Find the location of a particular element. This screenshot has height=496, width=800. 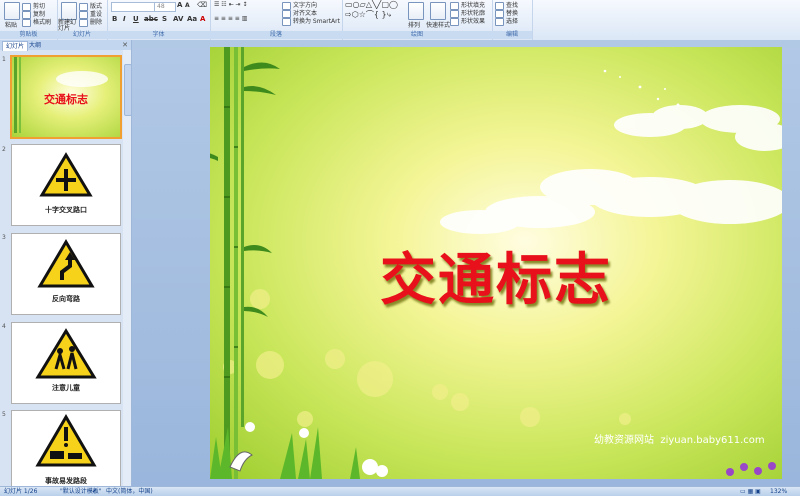

tab-slides: 幻灯片 is located at coordinates (15, 46).